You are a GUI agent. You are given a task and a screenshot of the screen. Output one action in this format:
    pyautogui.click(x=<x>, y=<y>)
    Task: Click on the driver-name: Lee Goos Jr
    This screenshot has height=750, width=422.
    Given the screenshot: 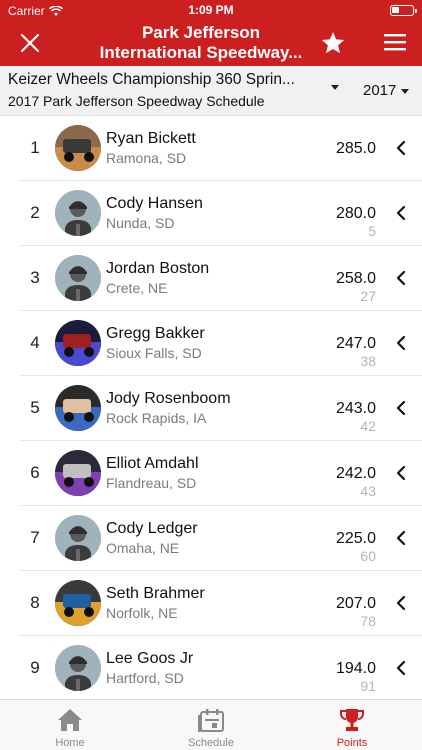 What is the action you would take?
    pyautogui.click(x=150, y=658)
    